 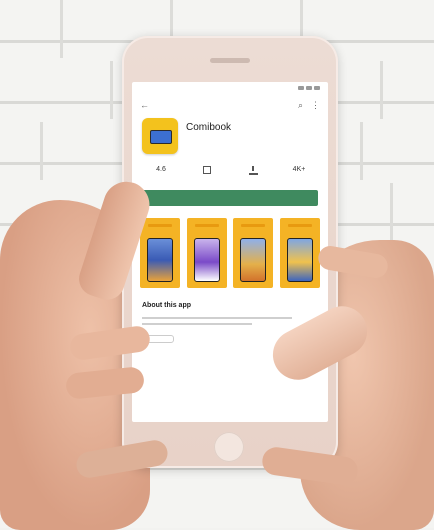 I want to click on app-header: Comibook, so click(x=230, y=134).